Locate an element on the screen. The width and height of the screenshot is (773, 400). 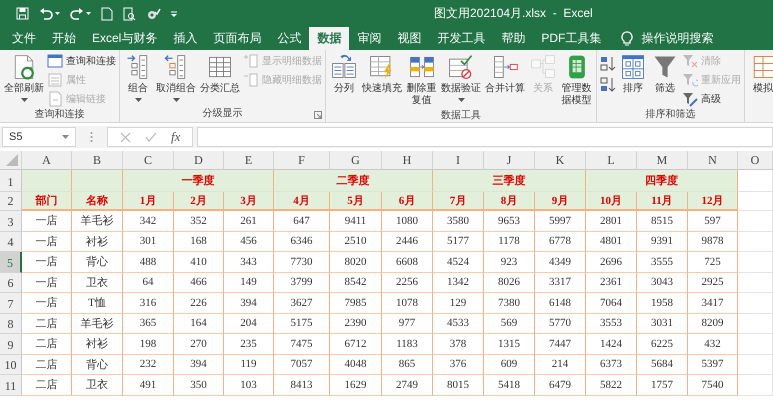
column-header: A is located at coordinates (47, 160).